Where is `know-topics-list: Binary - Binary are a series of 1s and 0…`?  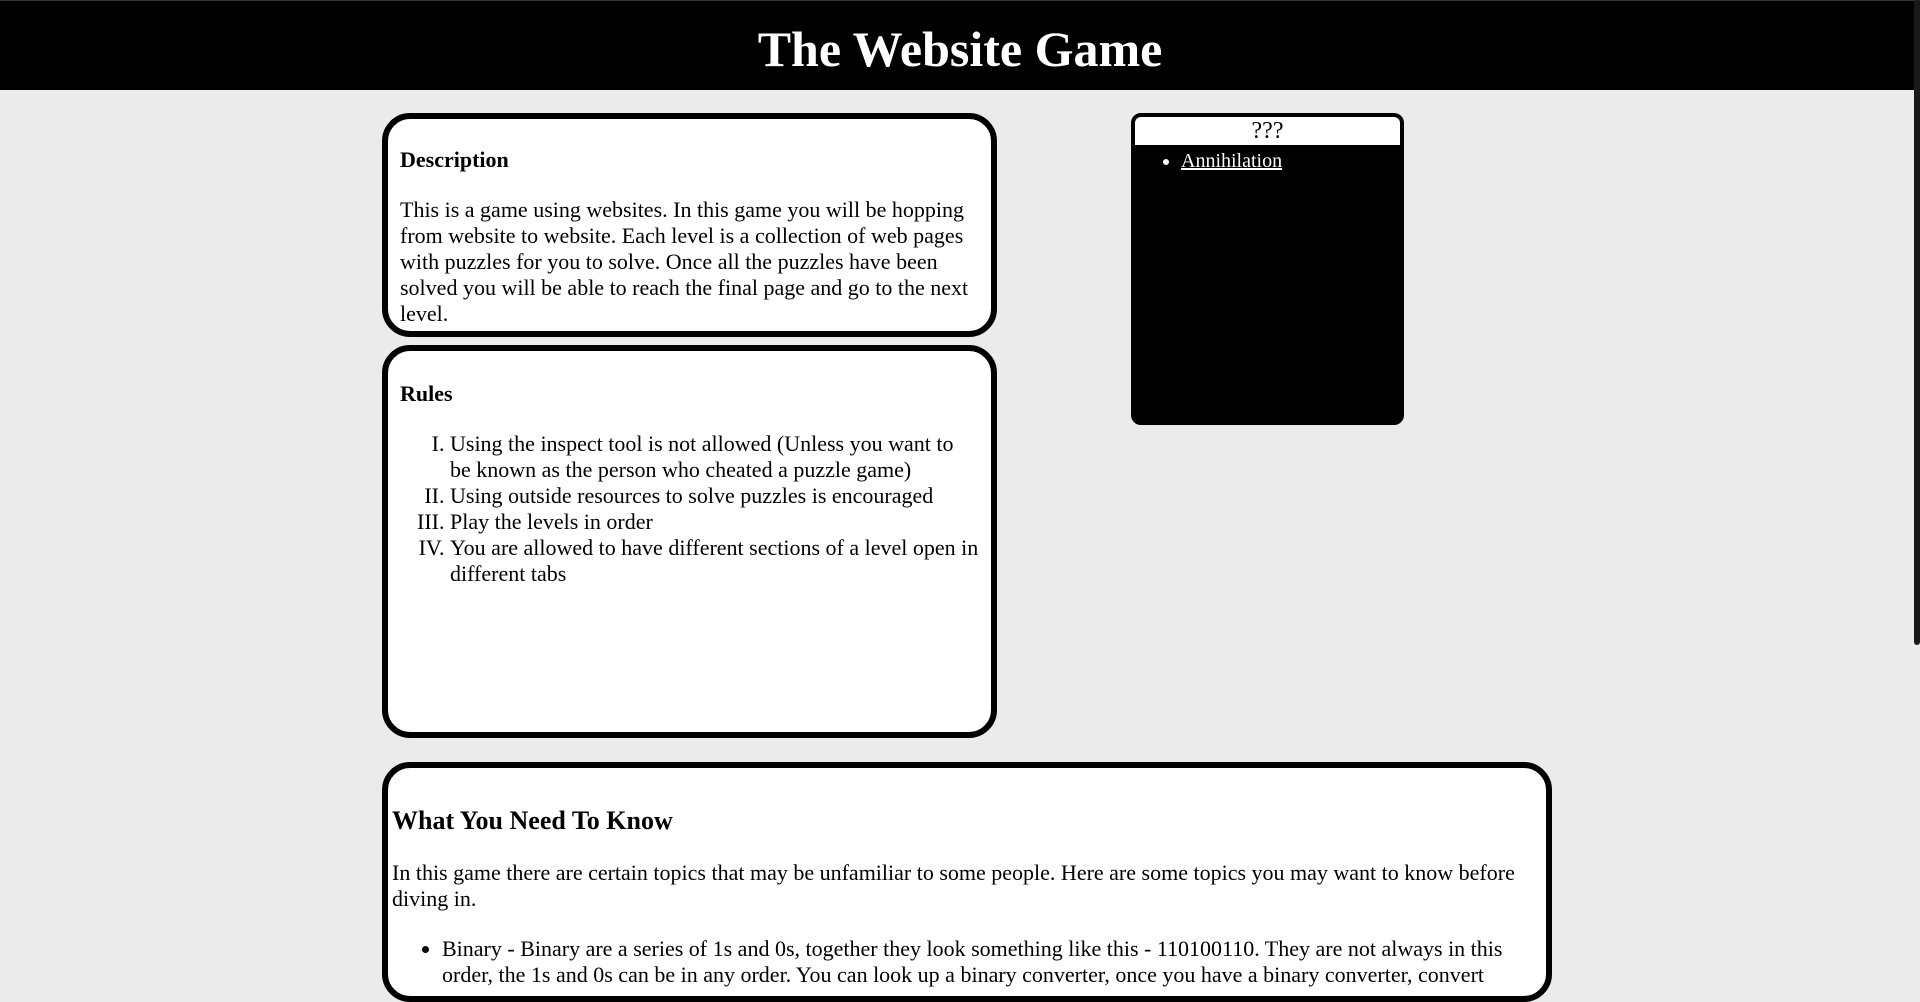
know-topics-list: Binary - Binary are a series of 1s and 0… is located at coordinates (967, 962).